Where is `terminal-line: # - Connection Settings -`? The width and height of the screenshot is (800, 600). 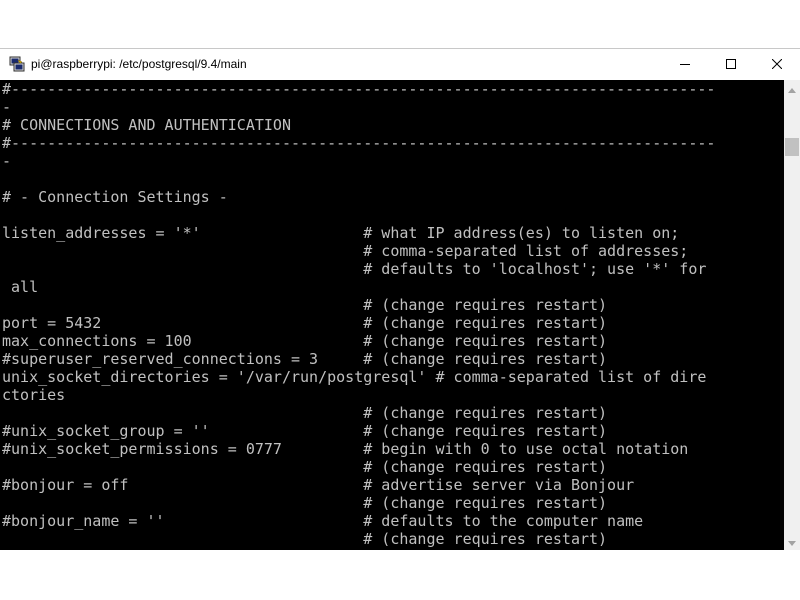 terminal-line: # - Connection Settings - is located at coordinates (115, 197).